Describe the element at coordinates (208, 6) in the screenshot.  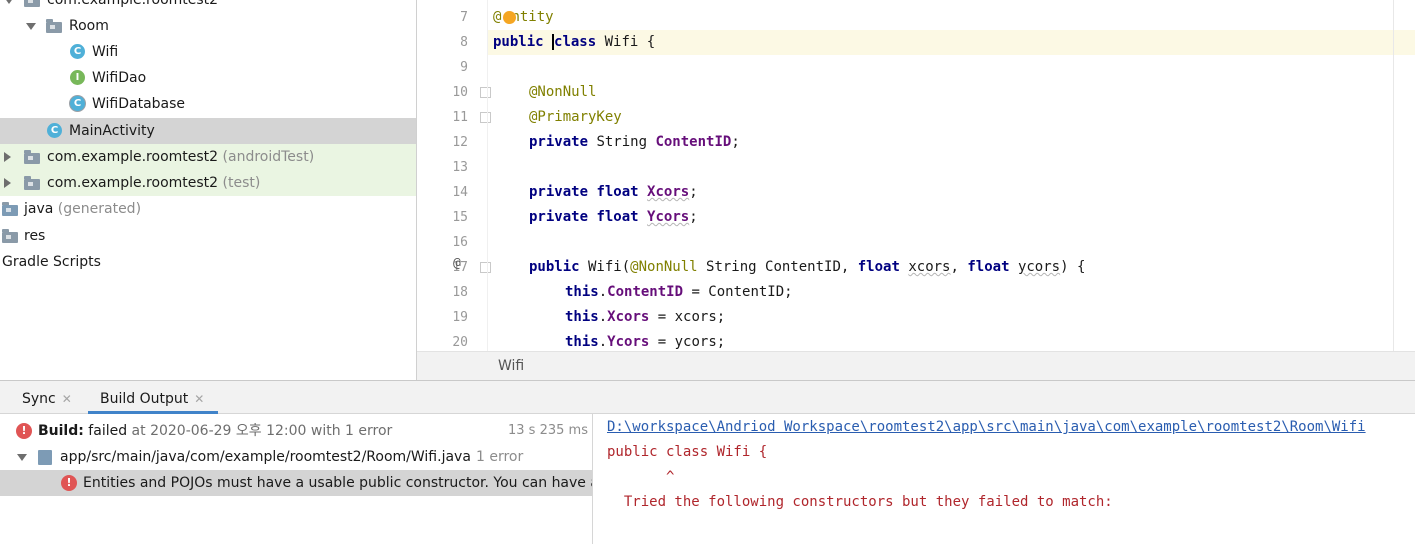
I see `tree-item-package-main: com.example.roomtest2` at that location.